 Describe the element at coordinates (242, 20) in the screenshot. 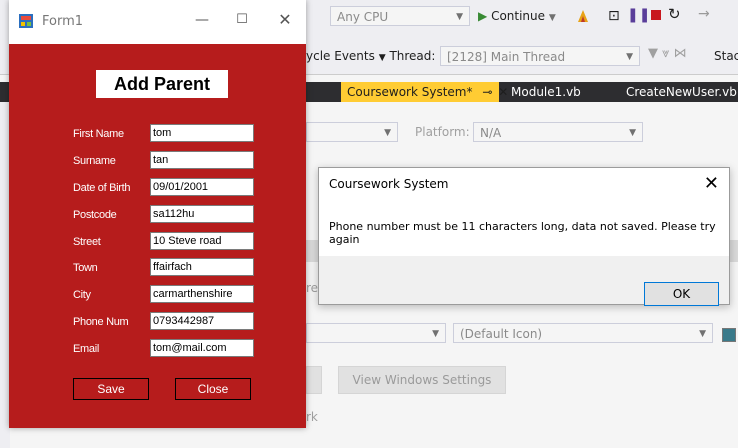

I see `maximize-button: ☐` at that location.